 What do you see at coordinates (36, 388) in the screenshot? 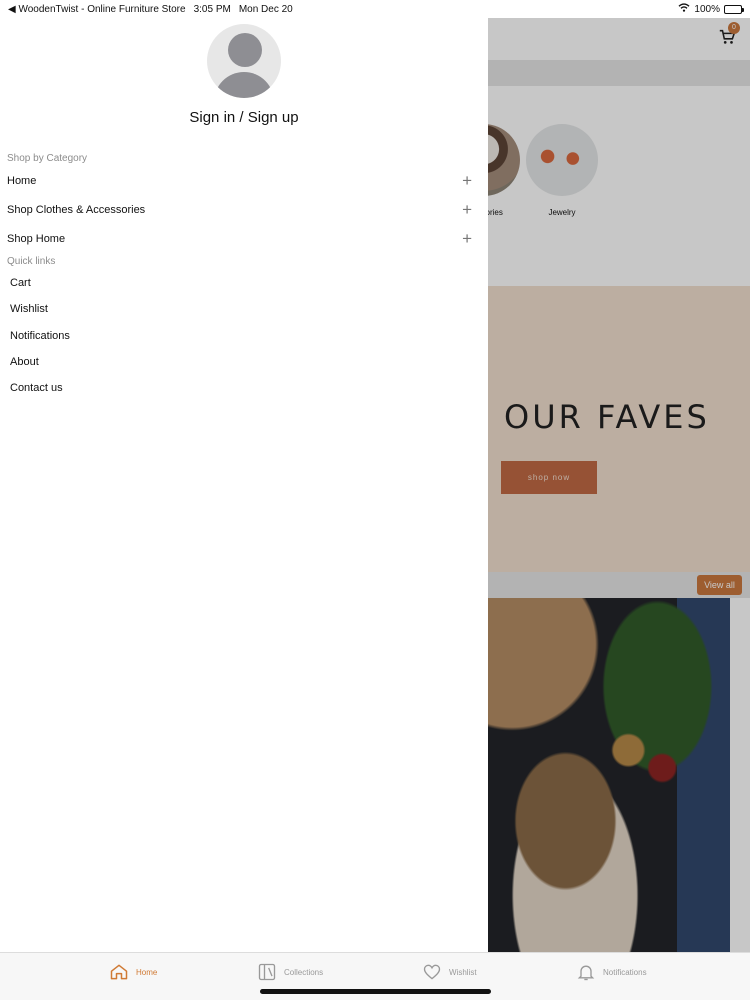
I see `quick-link-contact-us: Contact us` at bounding box center [36, 388].